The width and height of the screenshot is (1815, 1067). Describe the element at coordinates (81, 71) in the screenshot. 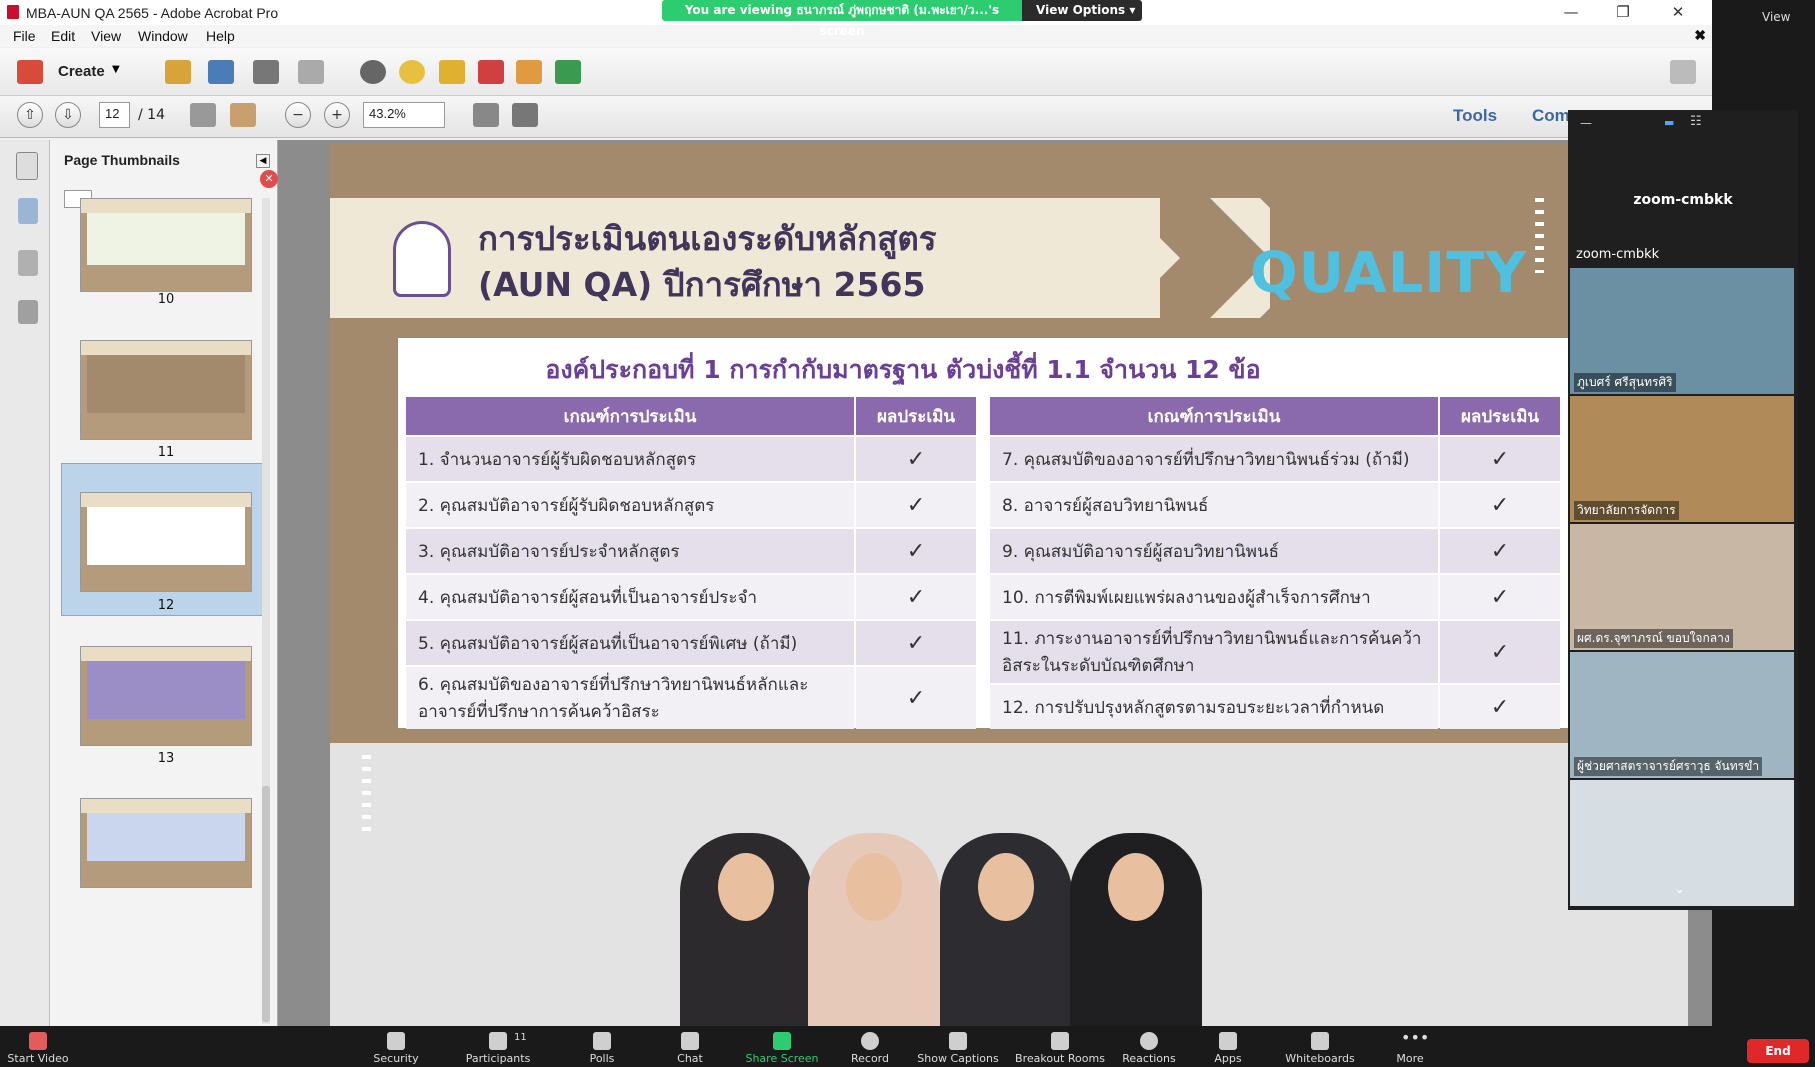

I see `create-button: Create` at that location.